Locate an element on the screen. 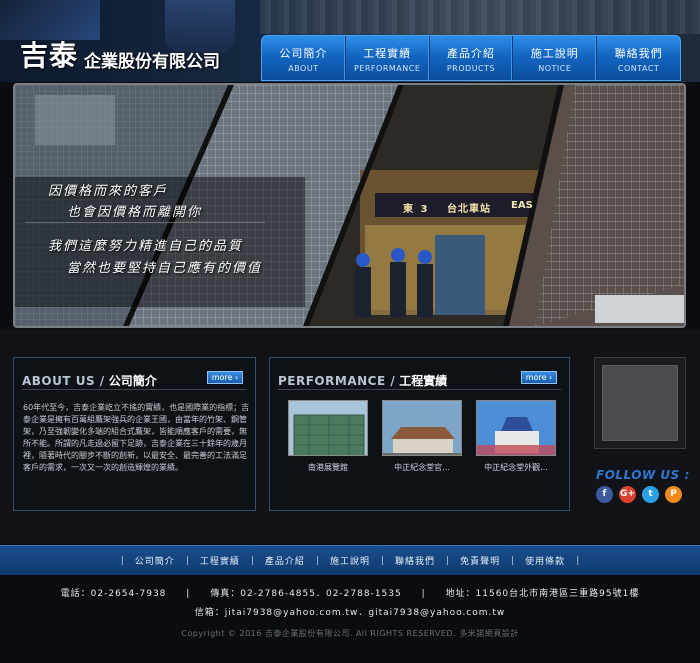 The height and width of the screenshot is (663, 700). header-city-background is located at coordinates (480, 17).